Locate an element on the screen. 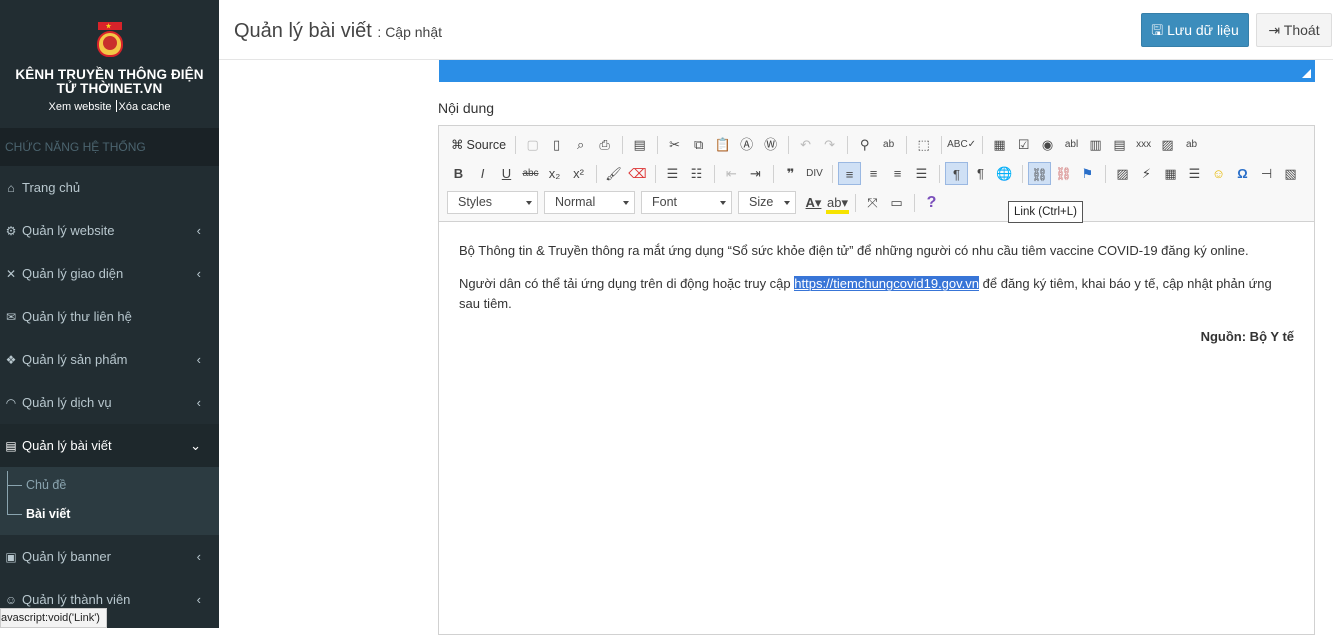  paste-word-icon: Ⓦ is located at coordinates (770, 144).